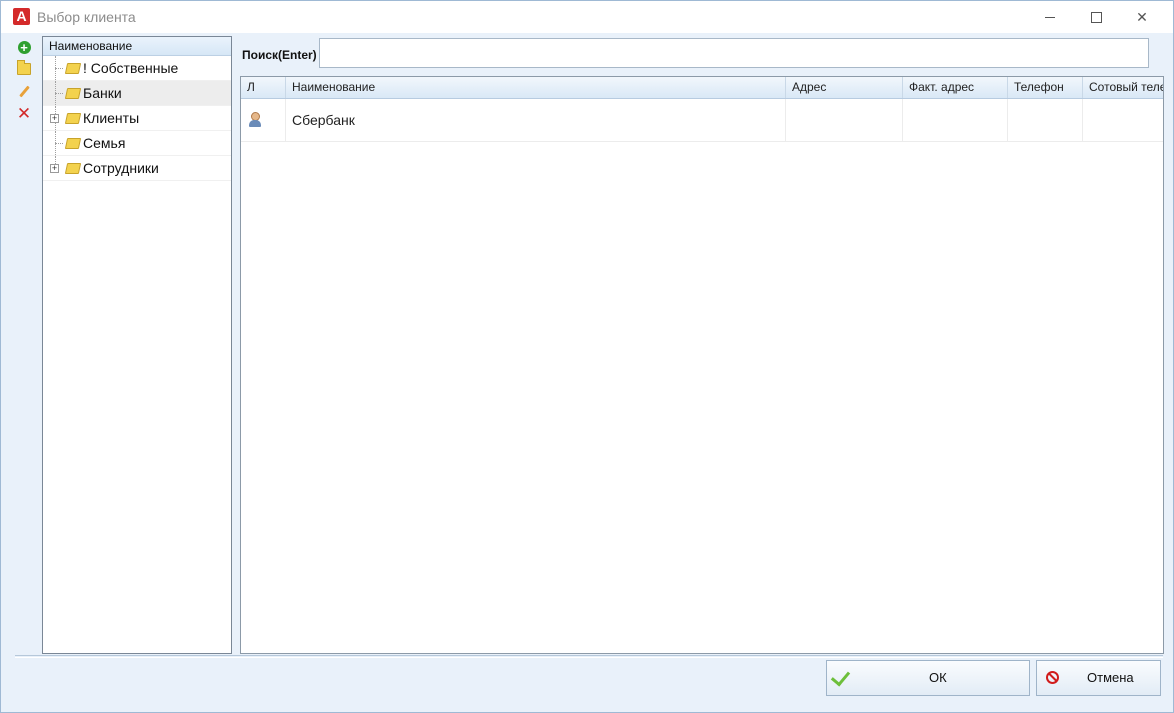  What do you see at coordinates (955, 87) in the screenshot?
I see `column-header-fact-address: Факт. адрес` at bounding box center [955, 87].